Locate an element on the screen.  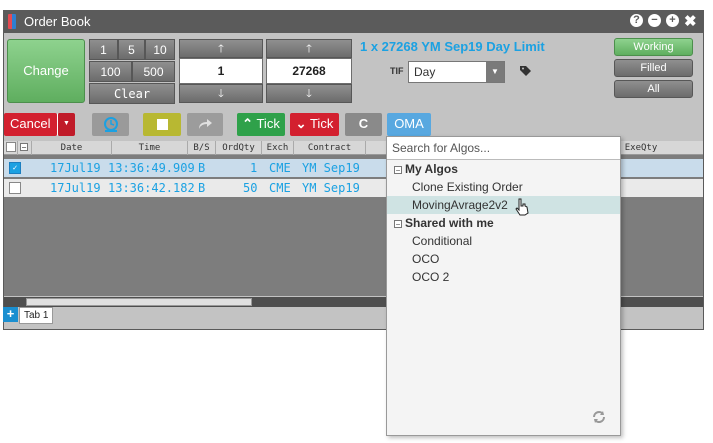
column-date: Date is located at coordinates (72, 148).